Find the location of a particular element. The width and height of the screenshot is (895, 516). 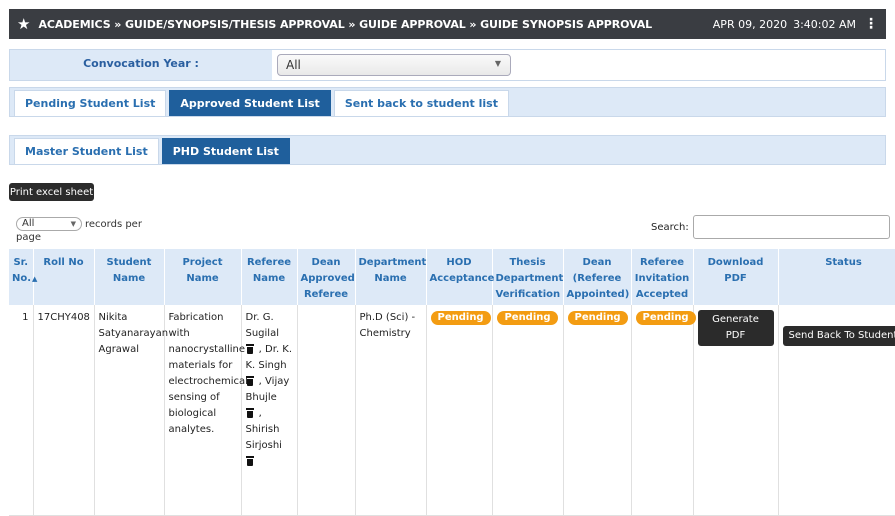

tab-master-student-list: Master Student List is located at coordinates (86, 151).